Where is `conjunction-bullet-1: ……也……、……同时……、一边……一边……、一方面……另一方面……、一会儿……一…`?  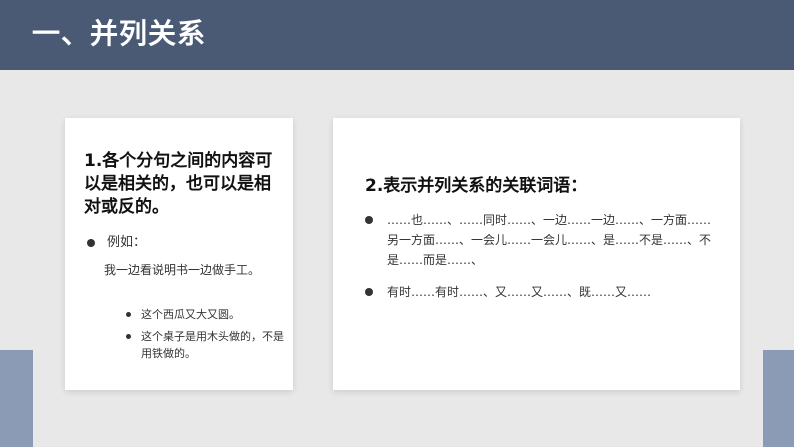 conjunction-bullet-1: ……也……、……同时……、一边……一边……、一方面……另一方面……、一会儿……一… is located at coordinates (540, 240).